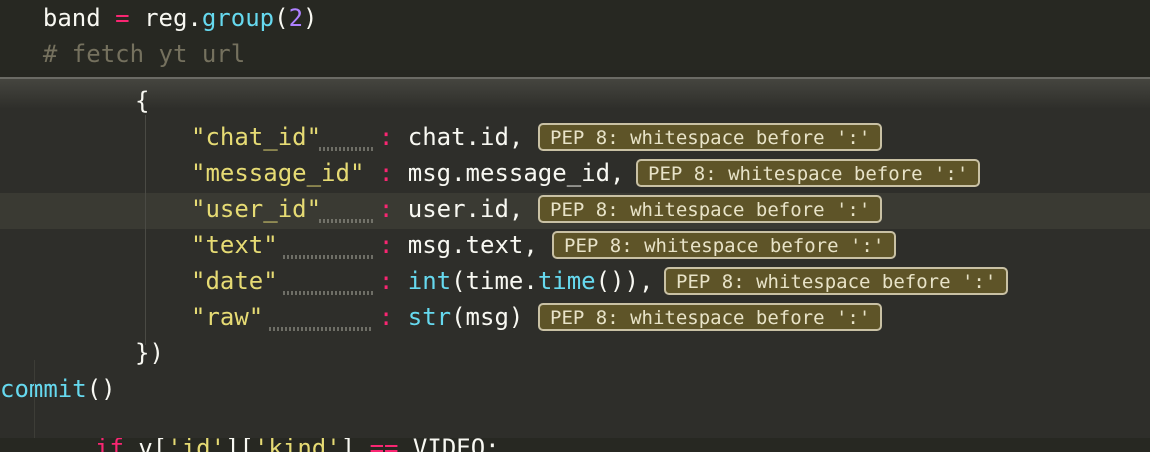  I want to click on dict-row-message-id: "message_id" : msg.message_id,, so click(407, 173).